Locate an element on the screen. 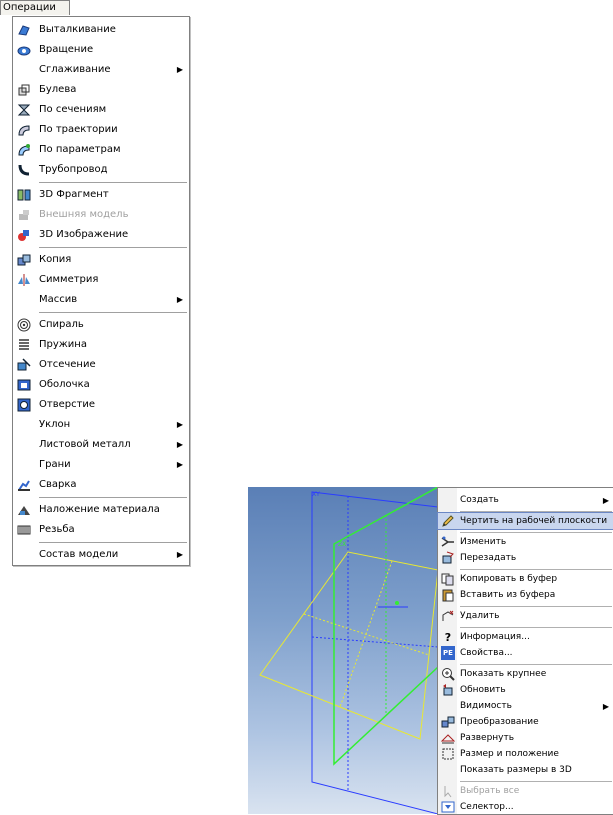  menu-item-label: По сечениям is located at coordinates (73, 109).